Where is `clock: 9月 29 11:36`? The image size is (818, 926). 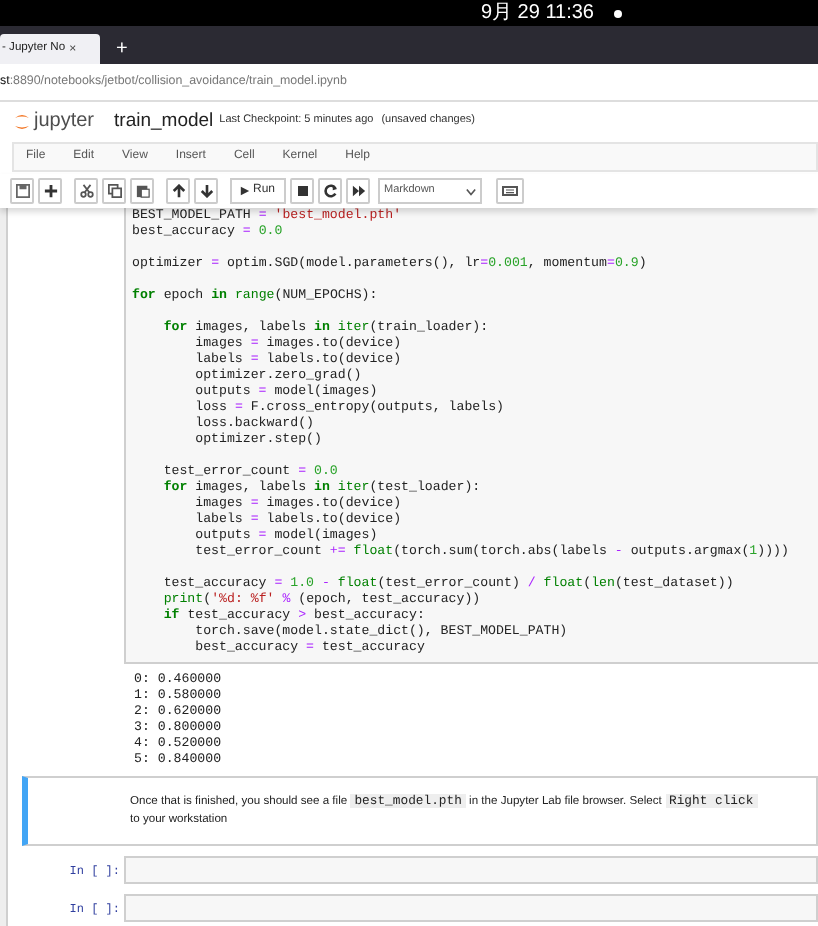
clock: 9月 29 11:36 is located at coordinates (537, 13).